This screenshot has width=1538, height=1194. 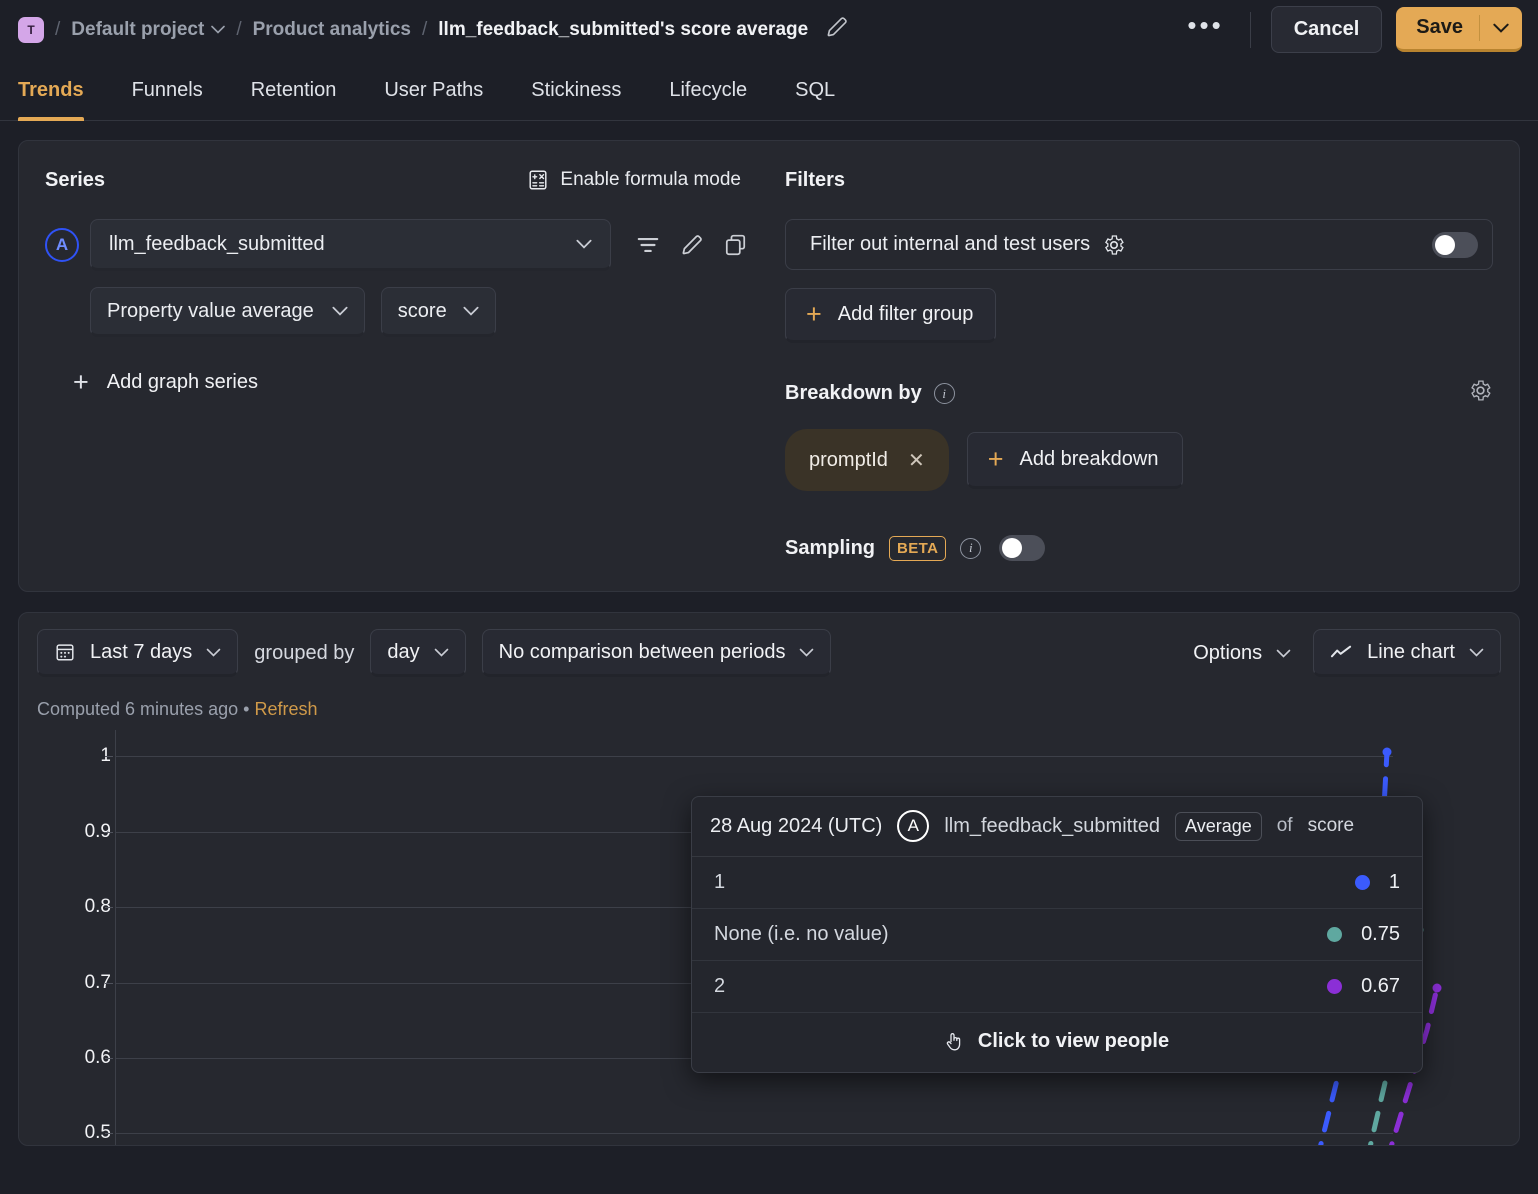 I want to click on breadcrumb-project-label: Default project, so click(x=138, y=29).